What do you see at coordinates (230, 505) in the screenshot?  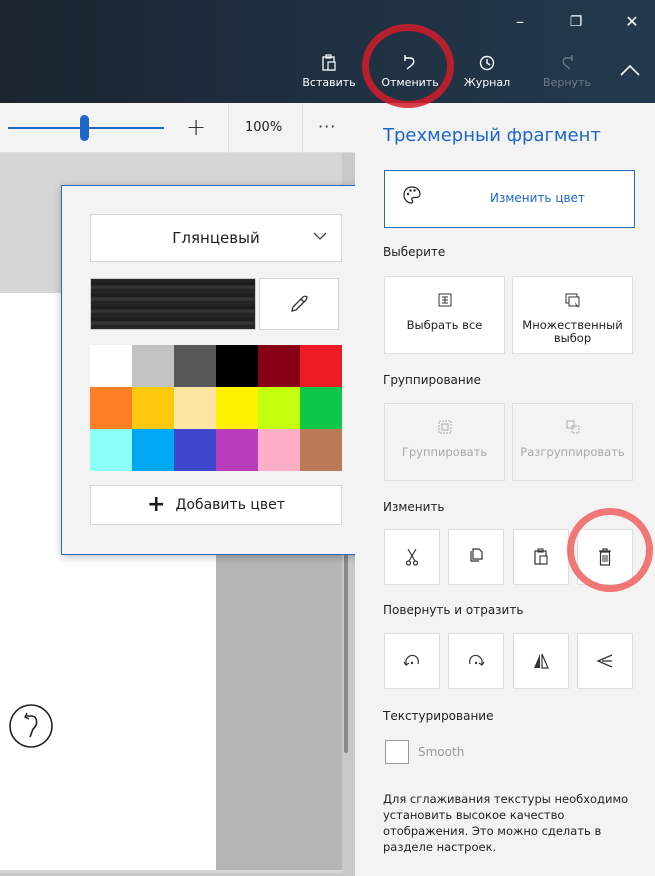 I see `add-color-label: Добавить цвет` at bounding box center [230, 505].